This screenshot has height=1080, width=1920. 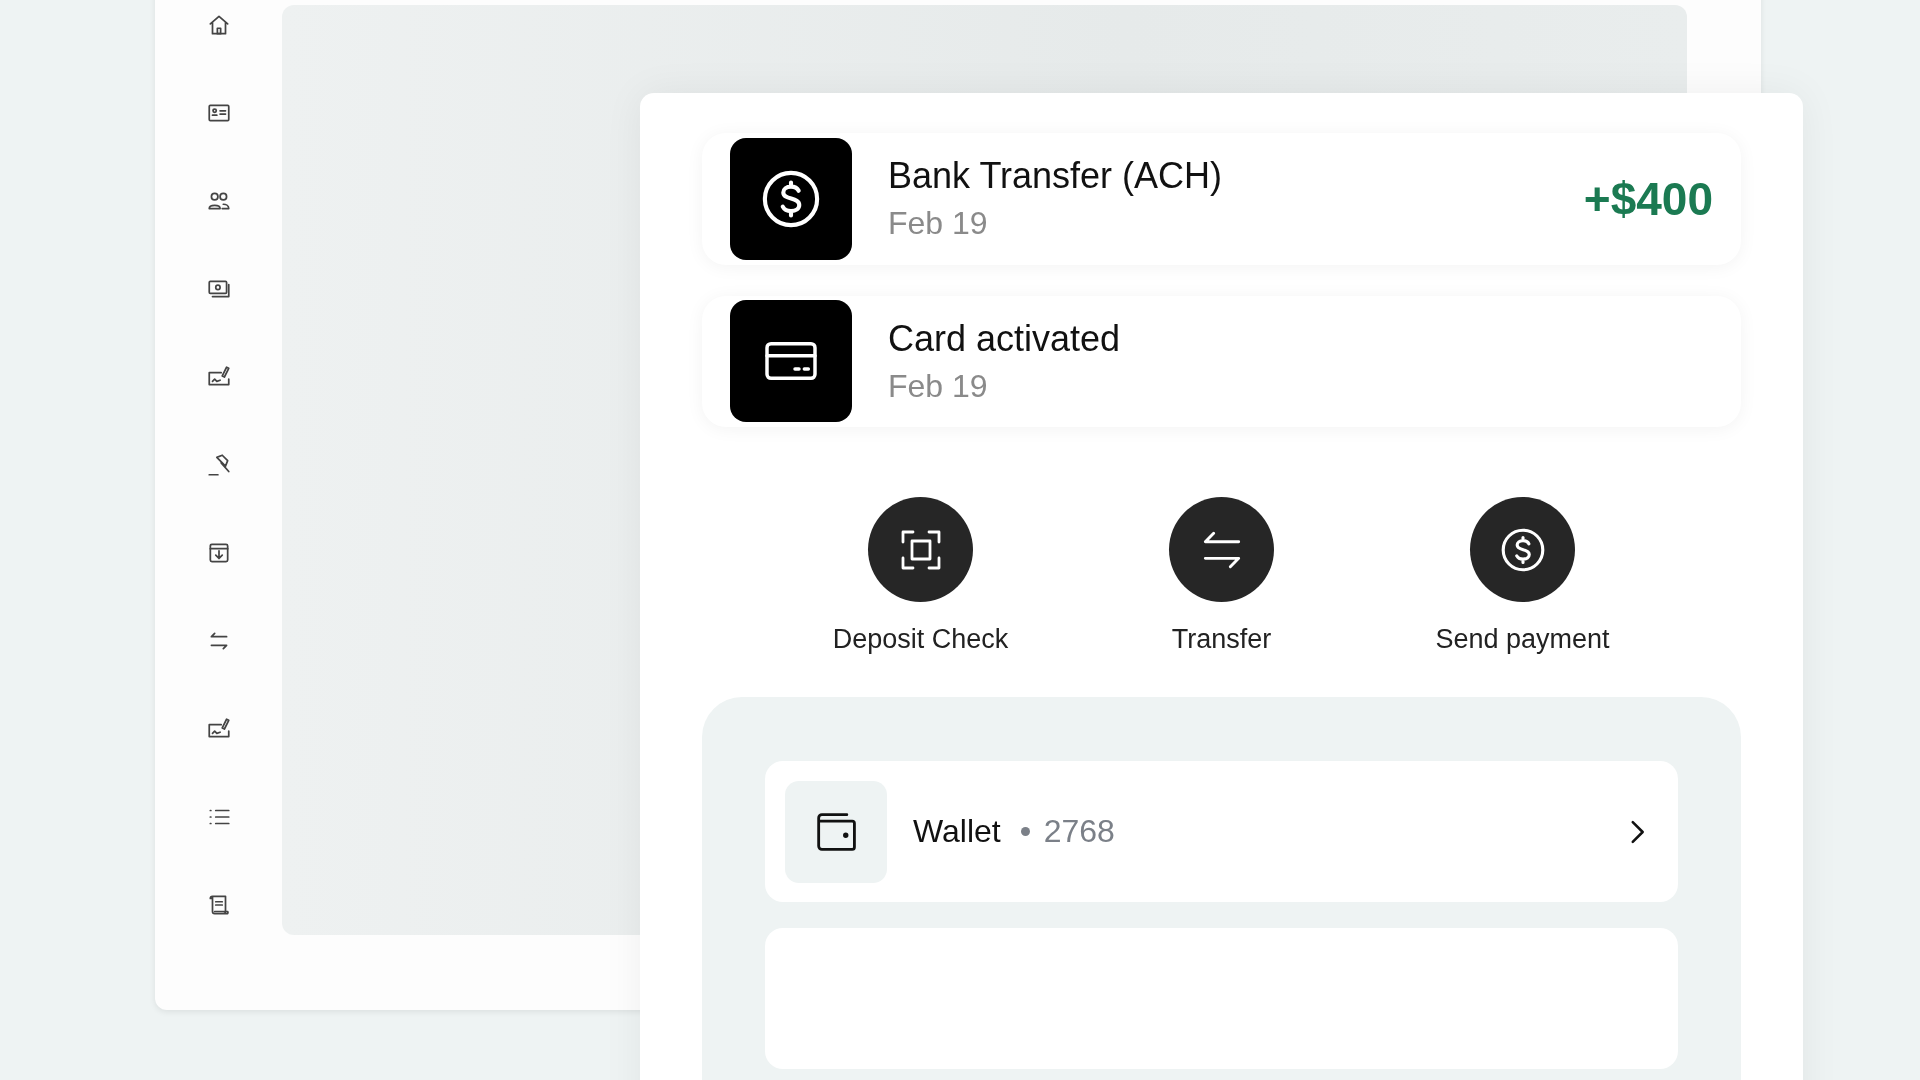 What do you see at coordinates (1056, 176) in the screenshot?
I see `activity-title: Bank Transfer (ACH)` at bounding box center [1056, 176].